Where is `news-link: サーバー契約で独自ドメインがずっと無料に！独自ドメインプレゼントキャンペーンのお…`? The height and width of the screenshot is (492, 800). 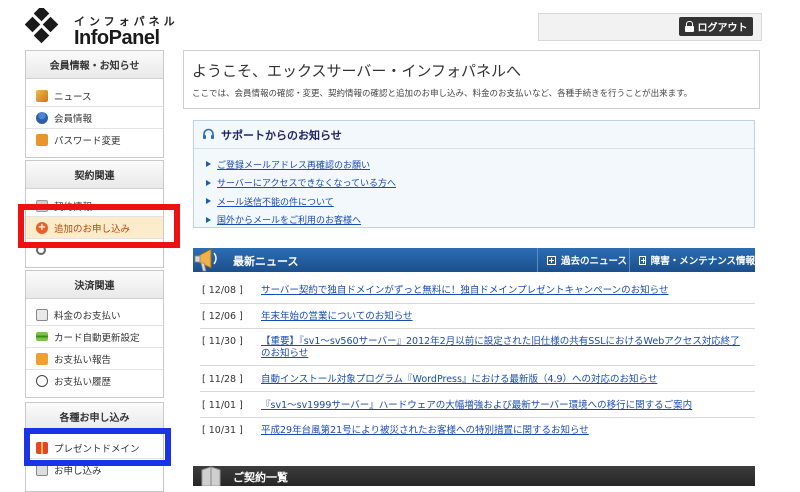
news-link: サーバー契約で独自ドメインがずっと無料に！独自ドメインプレゼントキャンペーンのお… is located at coordinates (464, 294).